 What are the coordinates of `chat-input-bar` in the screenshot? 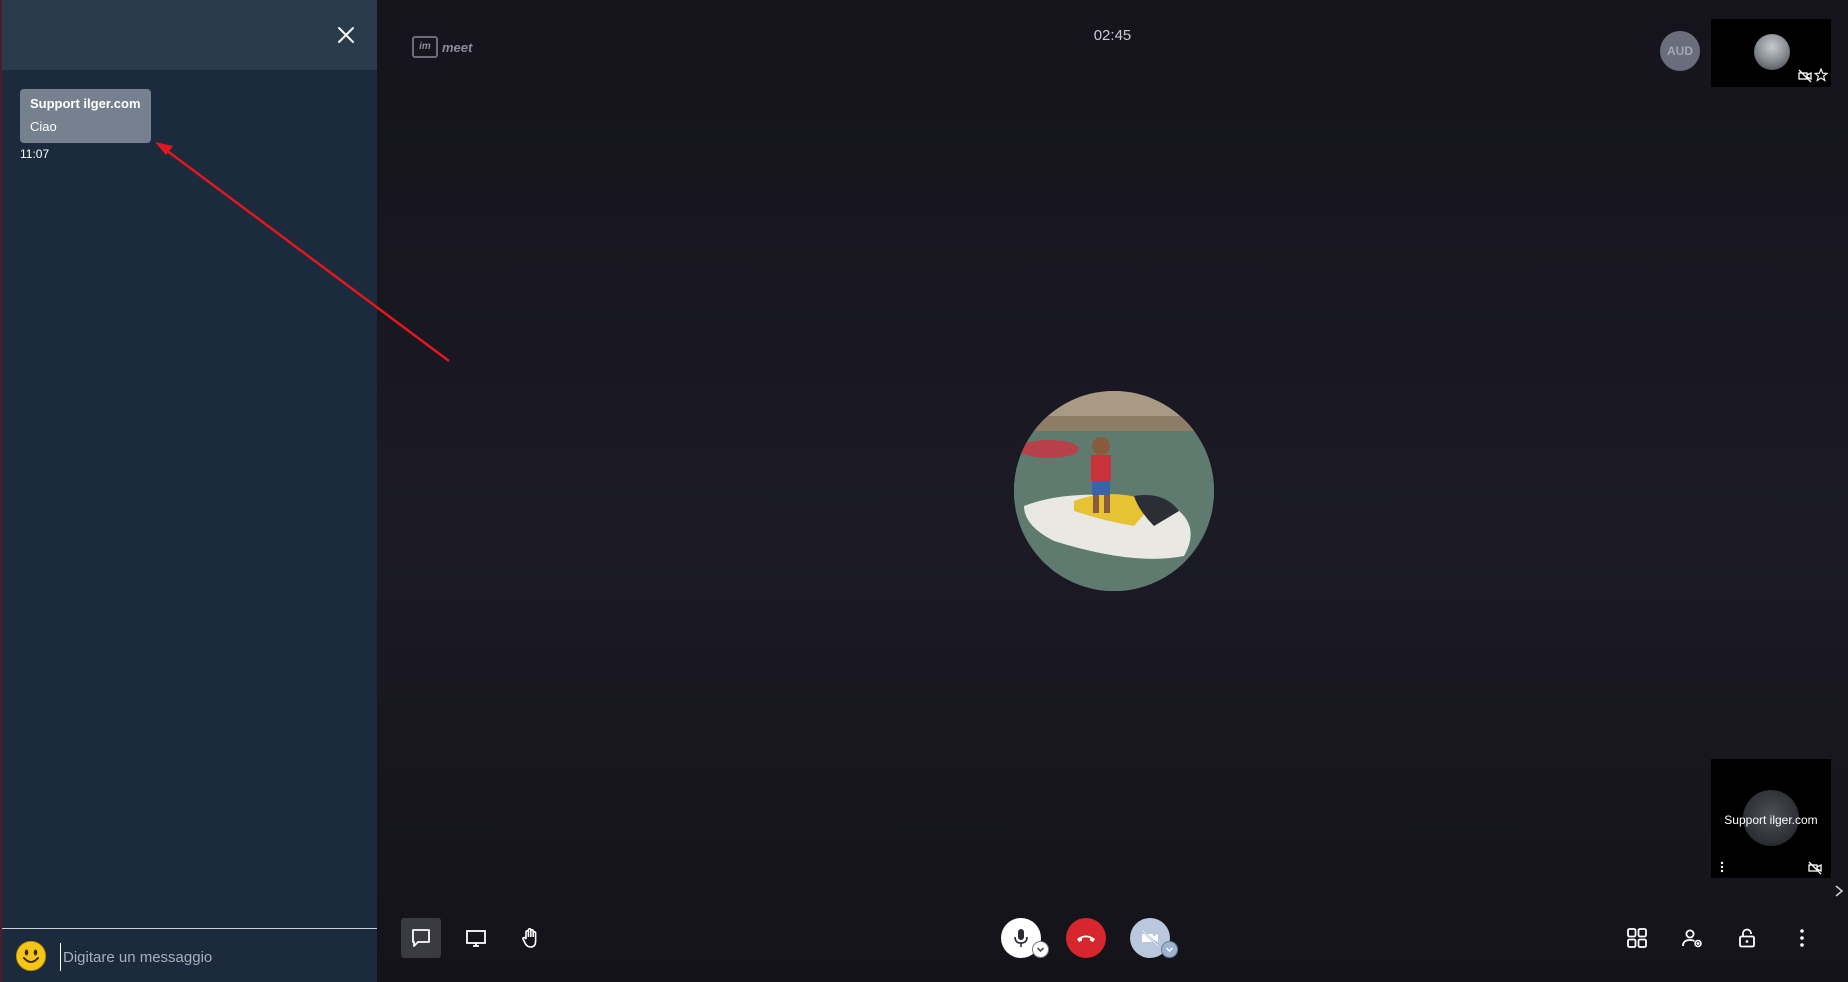 It's located at (189, 955).